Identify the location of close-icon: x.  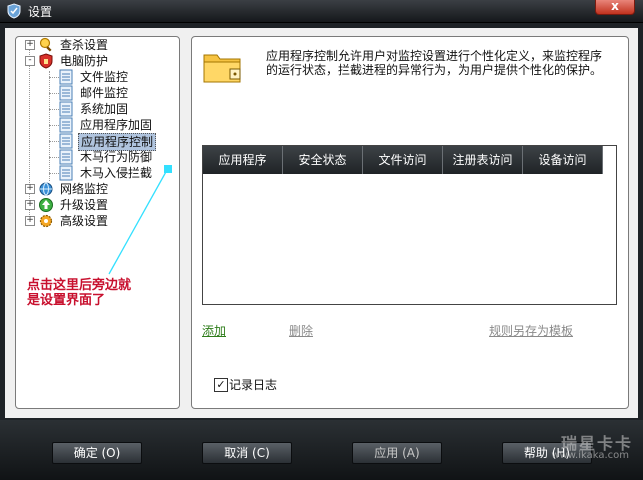
(615, 6).